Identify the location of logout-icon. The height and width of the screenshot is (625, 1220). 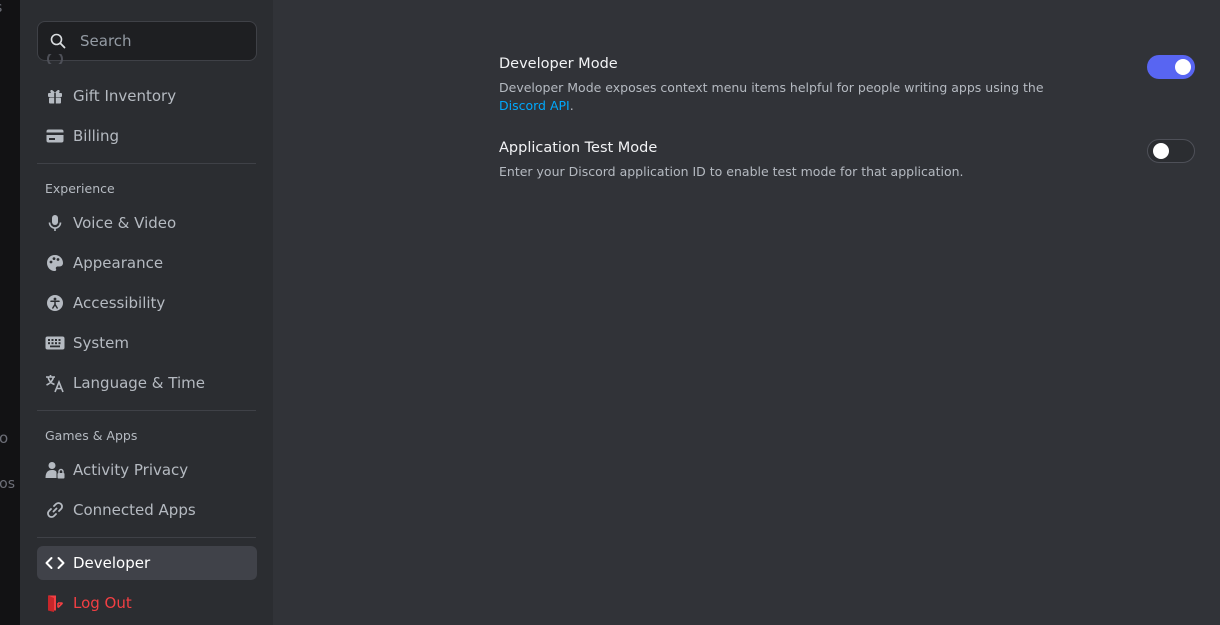
(55, 603).